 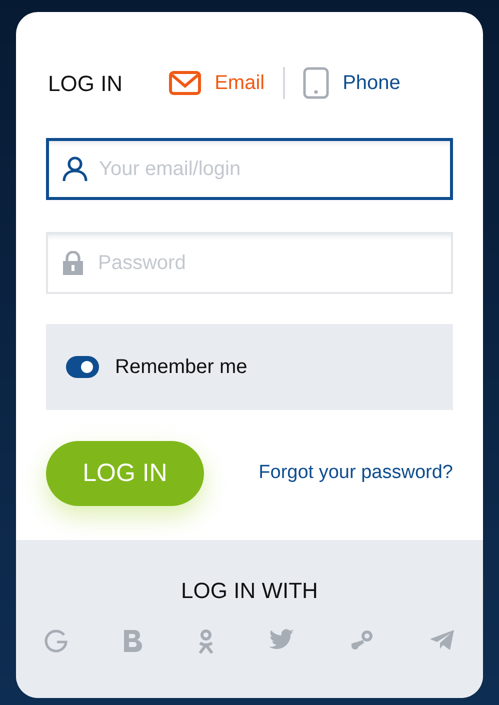 What do you see at coordinates (184, 83) in the screenshot?
I see `mail-icon` at bounding box center [184, 83].